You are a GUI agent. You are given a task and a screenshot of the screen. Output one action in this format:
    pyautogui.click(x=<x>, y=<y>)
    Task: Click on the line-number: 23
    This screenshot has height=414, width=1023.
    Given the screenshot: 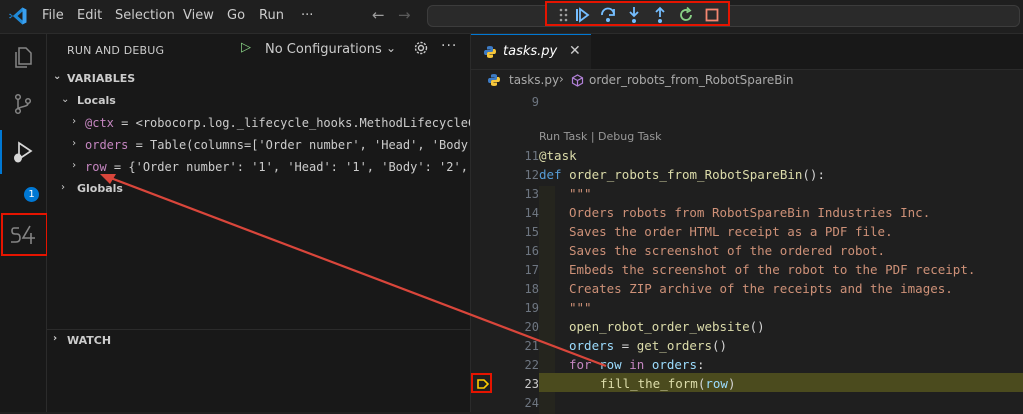 What is the action you would take?
    pyautogui.click(x=531, y=384)
    